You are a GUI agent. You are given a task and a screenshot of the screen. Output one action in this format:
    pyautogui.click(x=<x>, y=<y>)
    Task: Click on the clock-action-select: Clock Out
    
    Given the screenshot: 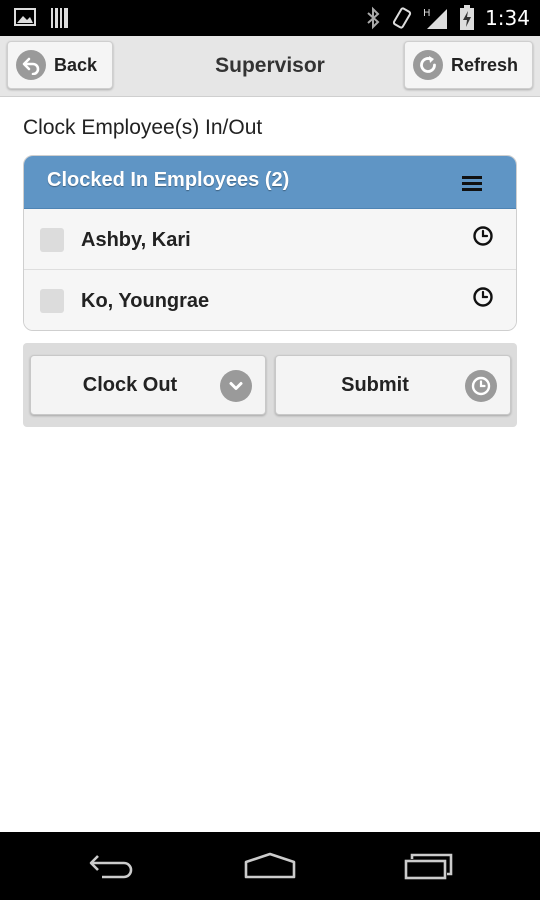 What is the action you would take?
    pyautogui.click(x=148, y=385)
    